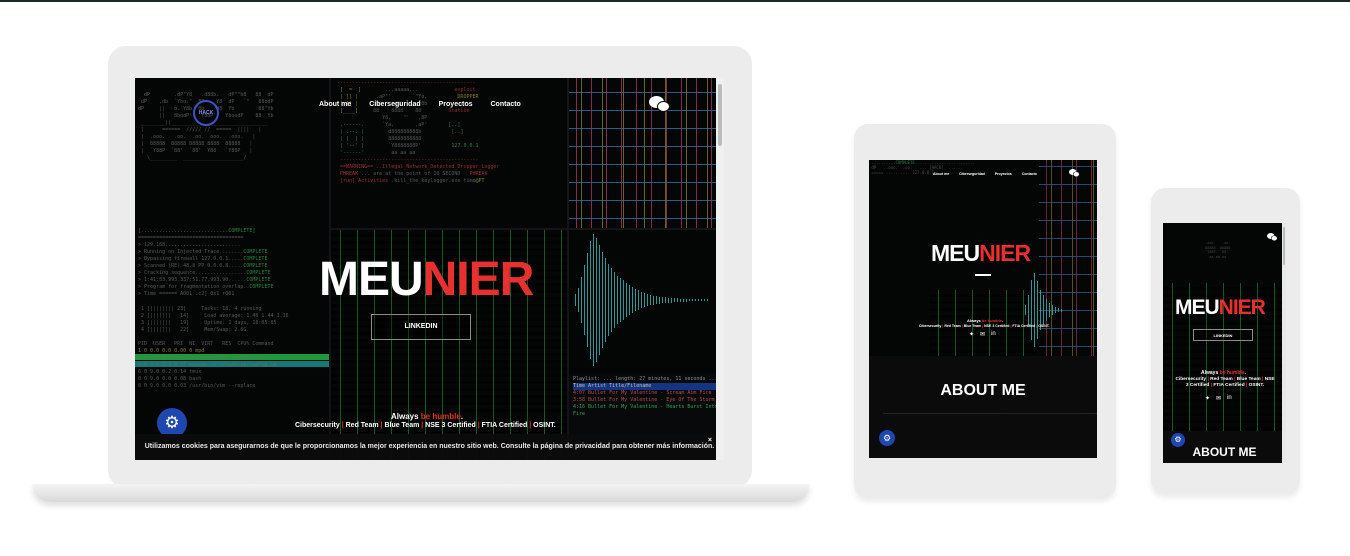 The image size is (1350, 556). I want to click on tablet-social-links: ✦ ✉ in, so click(982, 334).